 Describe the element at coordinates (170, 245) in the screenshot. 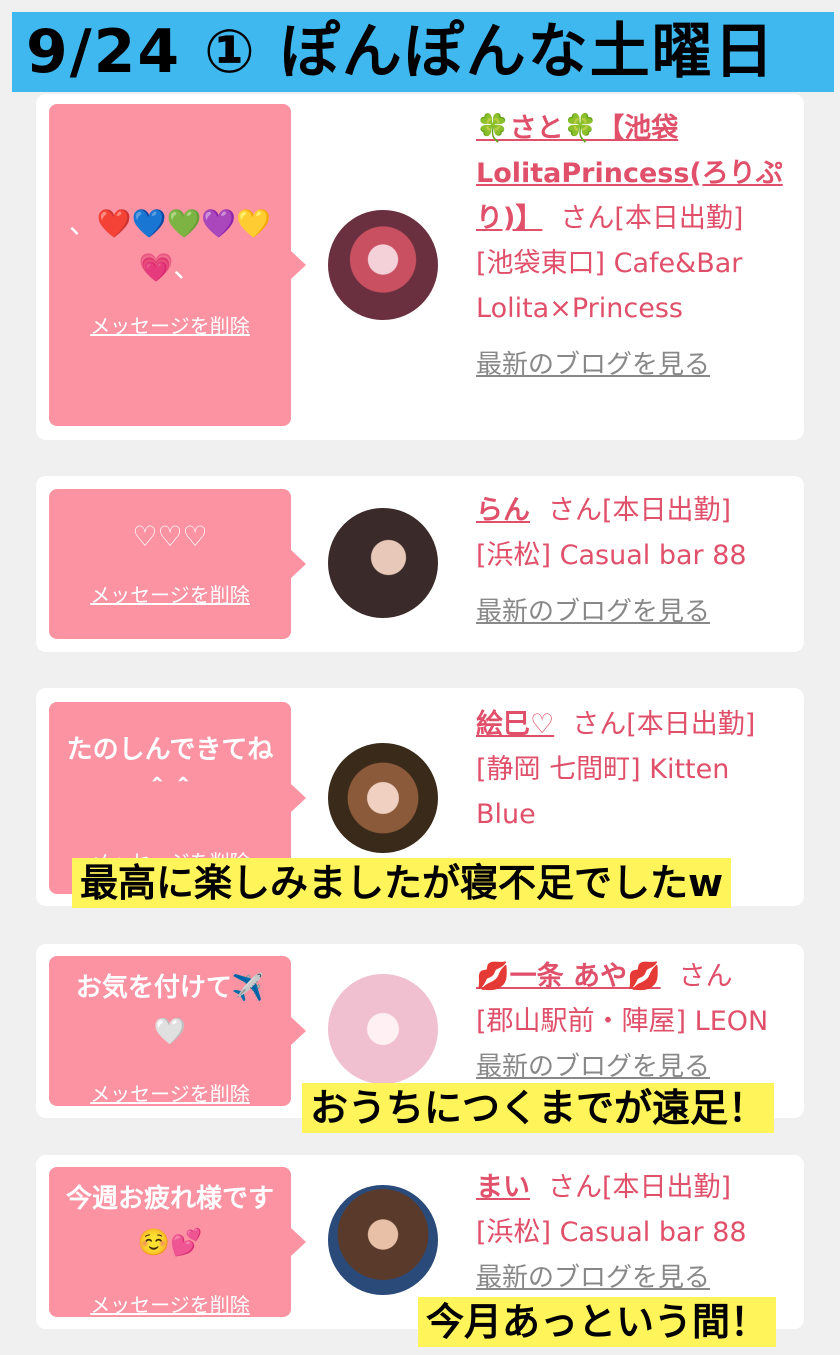

I see `message-text: 、❤️💙💚💜💛 💗、` at that location.